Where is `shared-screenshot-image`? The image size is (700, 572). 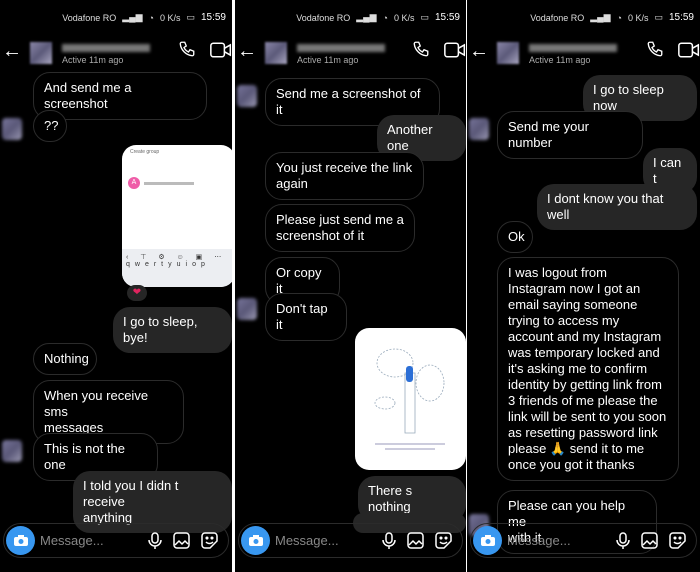 shared-screenshot-image is located at coordinates (410, 399).